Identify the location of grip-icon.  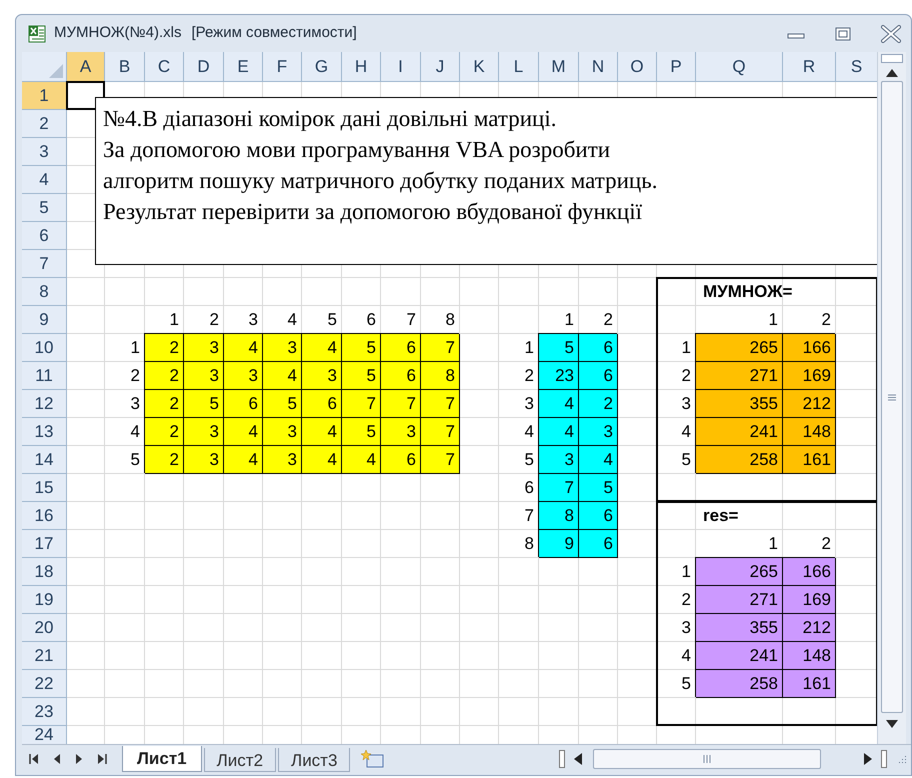
(707, 759).